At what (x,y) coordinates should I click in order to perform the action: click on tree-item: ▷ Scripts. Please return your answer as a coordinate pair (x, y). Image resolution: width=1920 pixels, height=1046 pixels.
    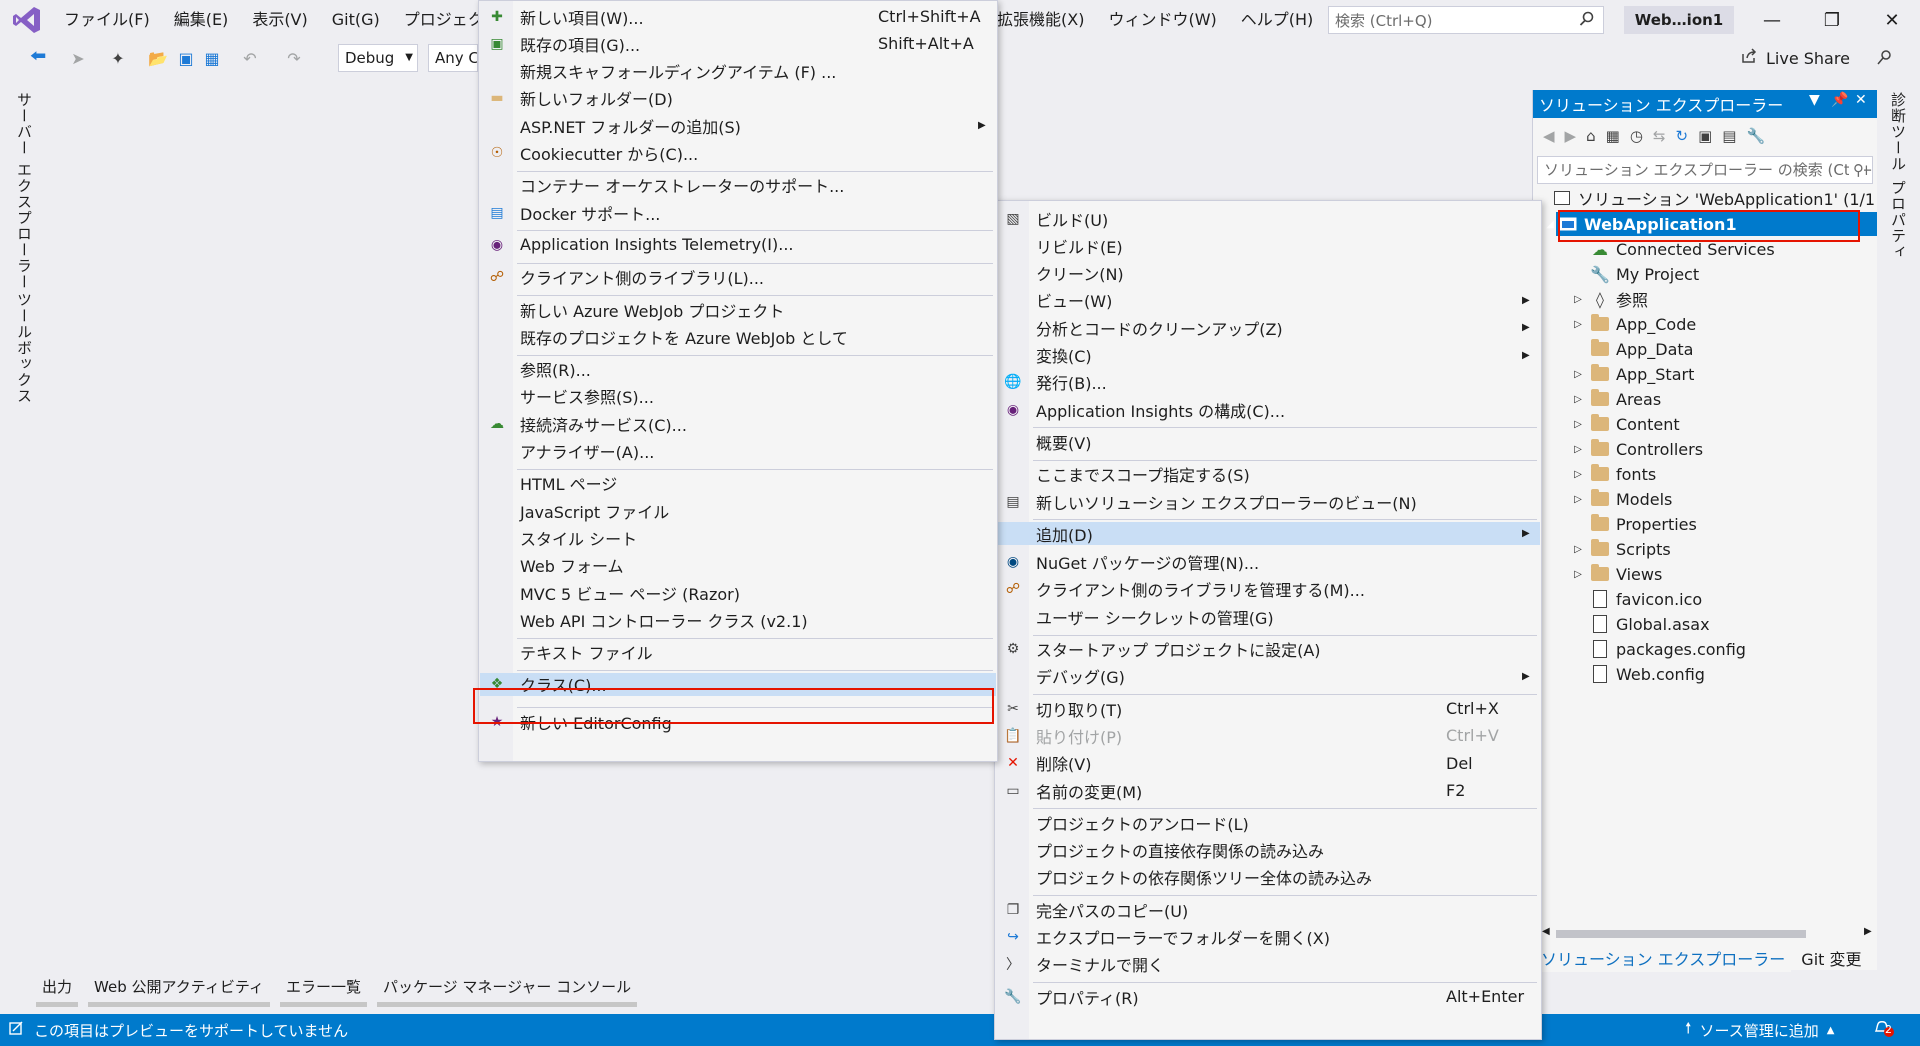
    Looking at the image, I should click on (1618, 549).